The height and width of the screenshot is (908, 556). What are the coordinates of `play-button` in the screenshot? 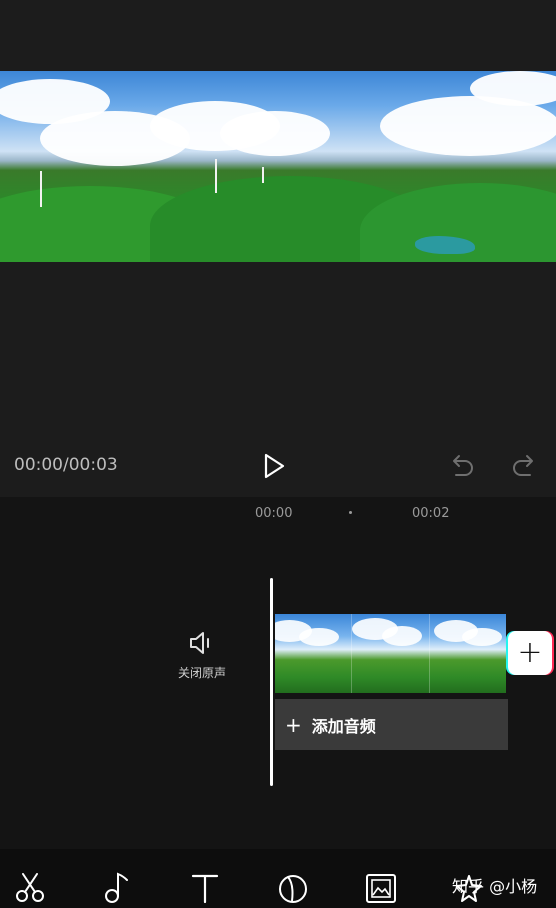 It's located at (274, 466).